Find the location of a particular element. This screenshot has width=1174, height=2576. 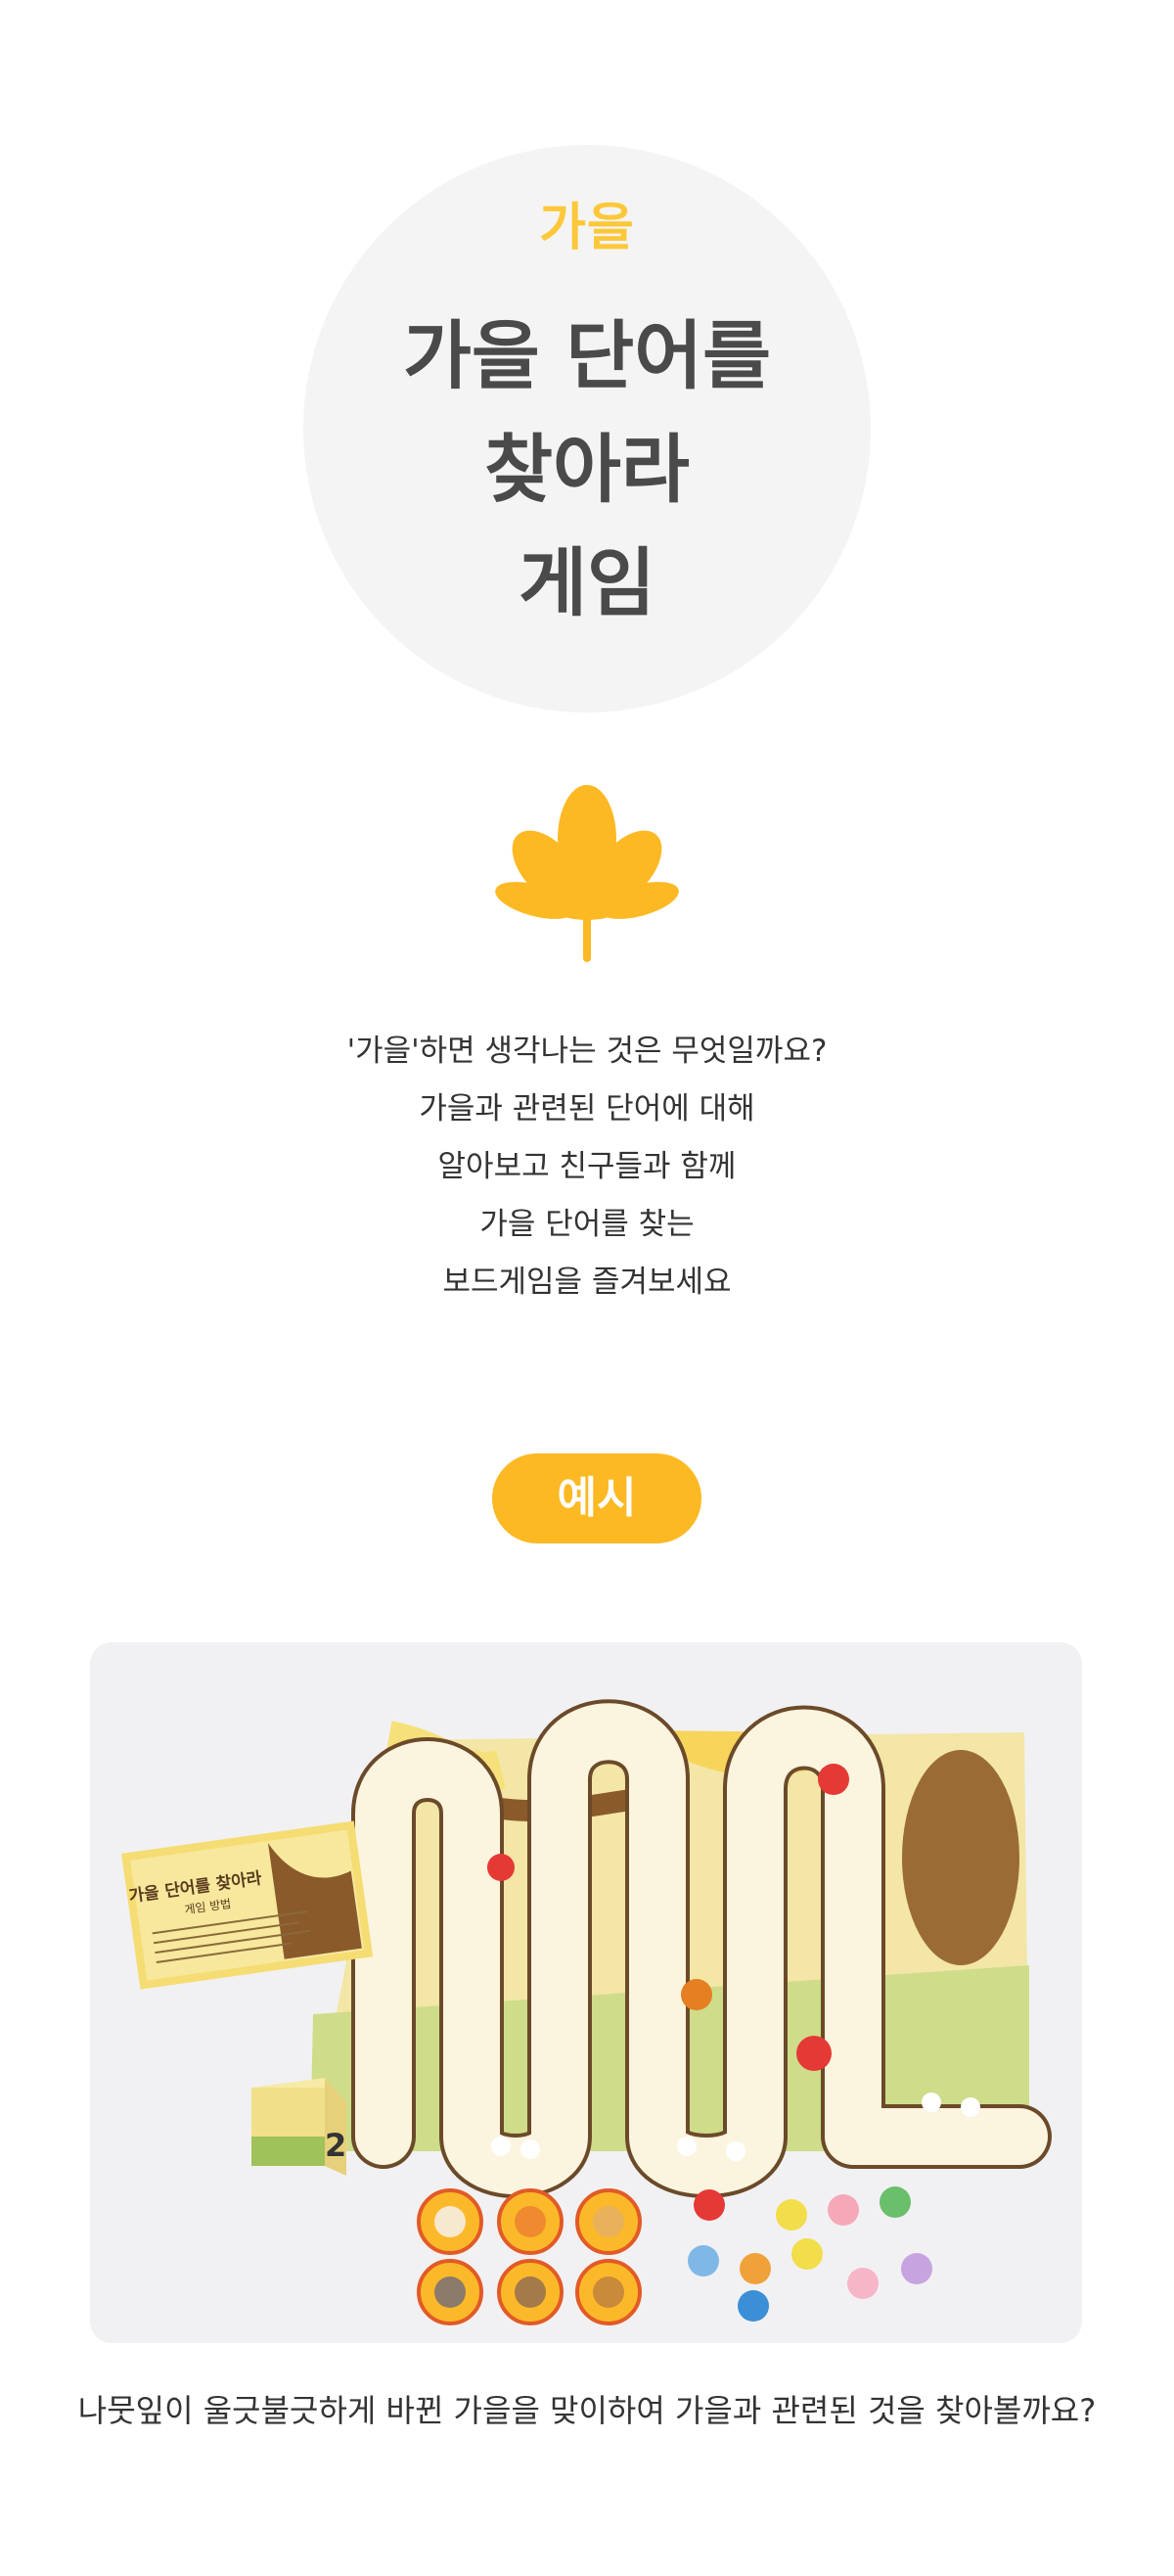

intro-line-4: 가을 단어를 찾는 is located at coordinates (587, 1225).